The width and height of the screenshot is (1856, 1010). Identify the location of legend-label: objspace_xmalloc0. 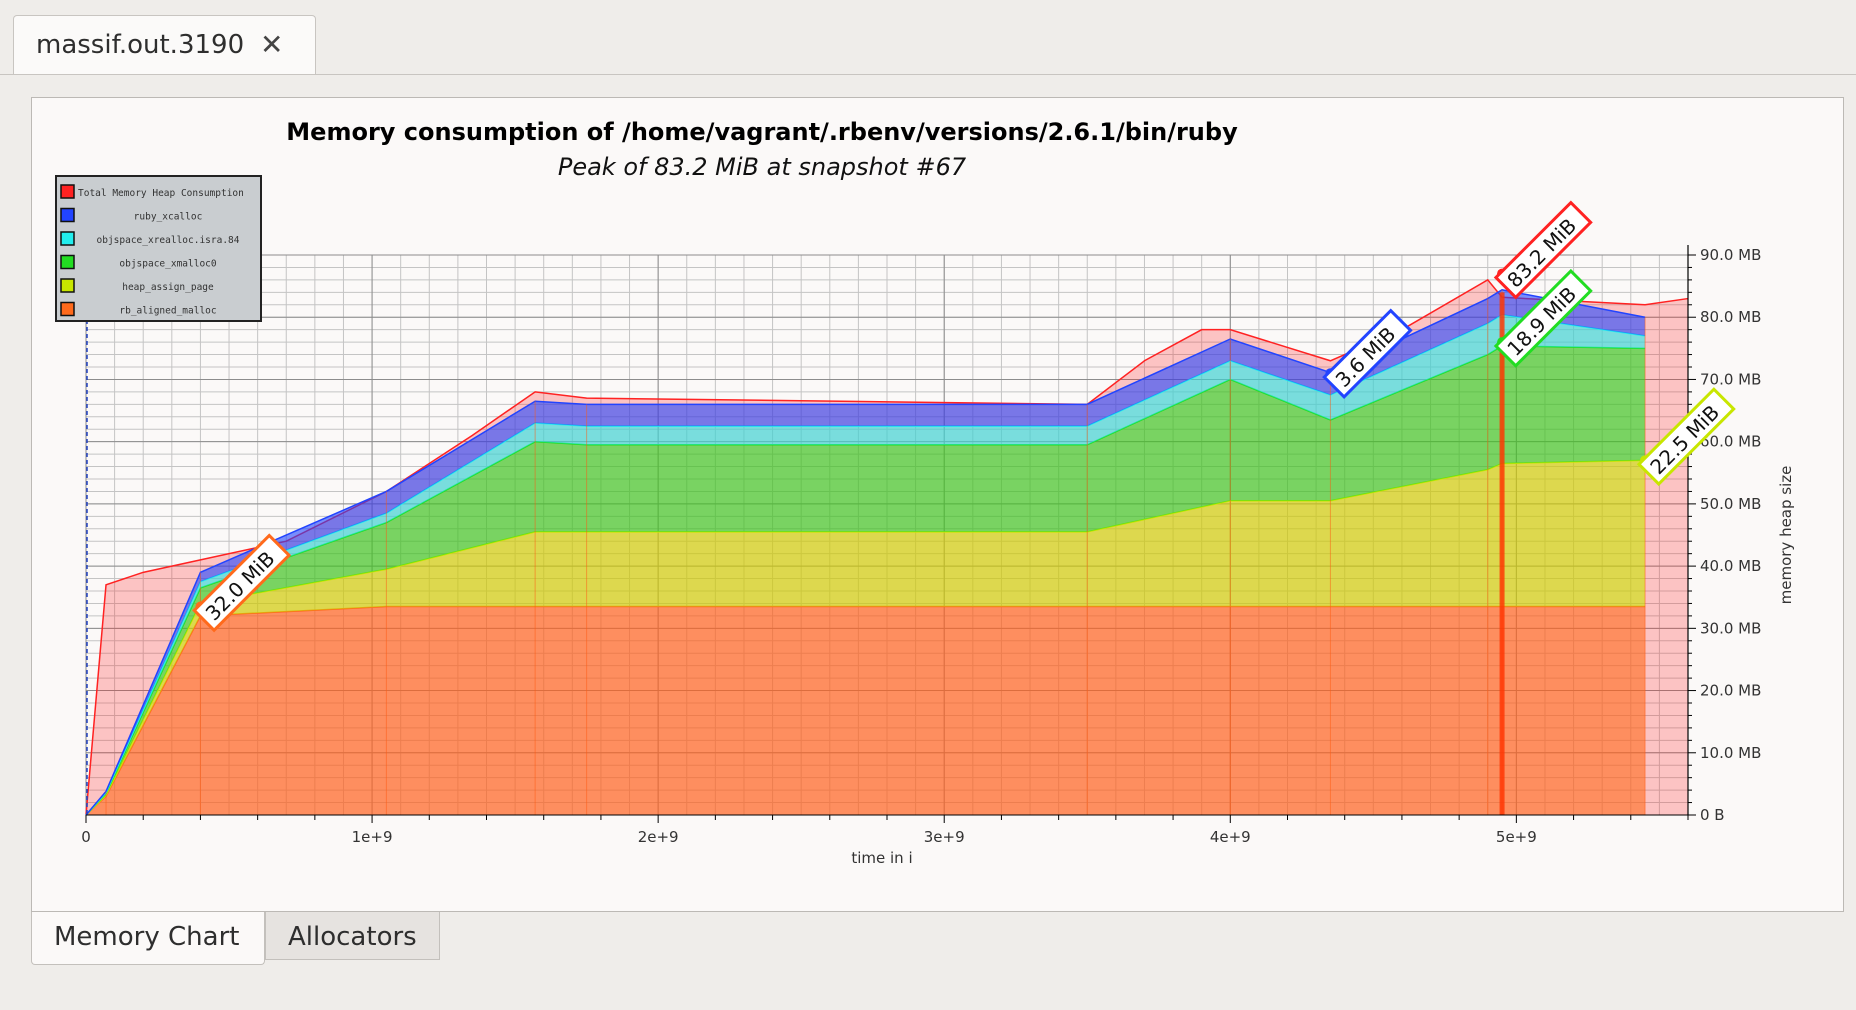
(168, 264).